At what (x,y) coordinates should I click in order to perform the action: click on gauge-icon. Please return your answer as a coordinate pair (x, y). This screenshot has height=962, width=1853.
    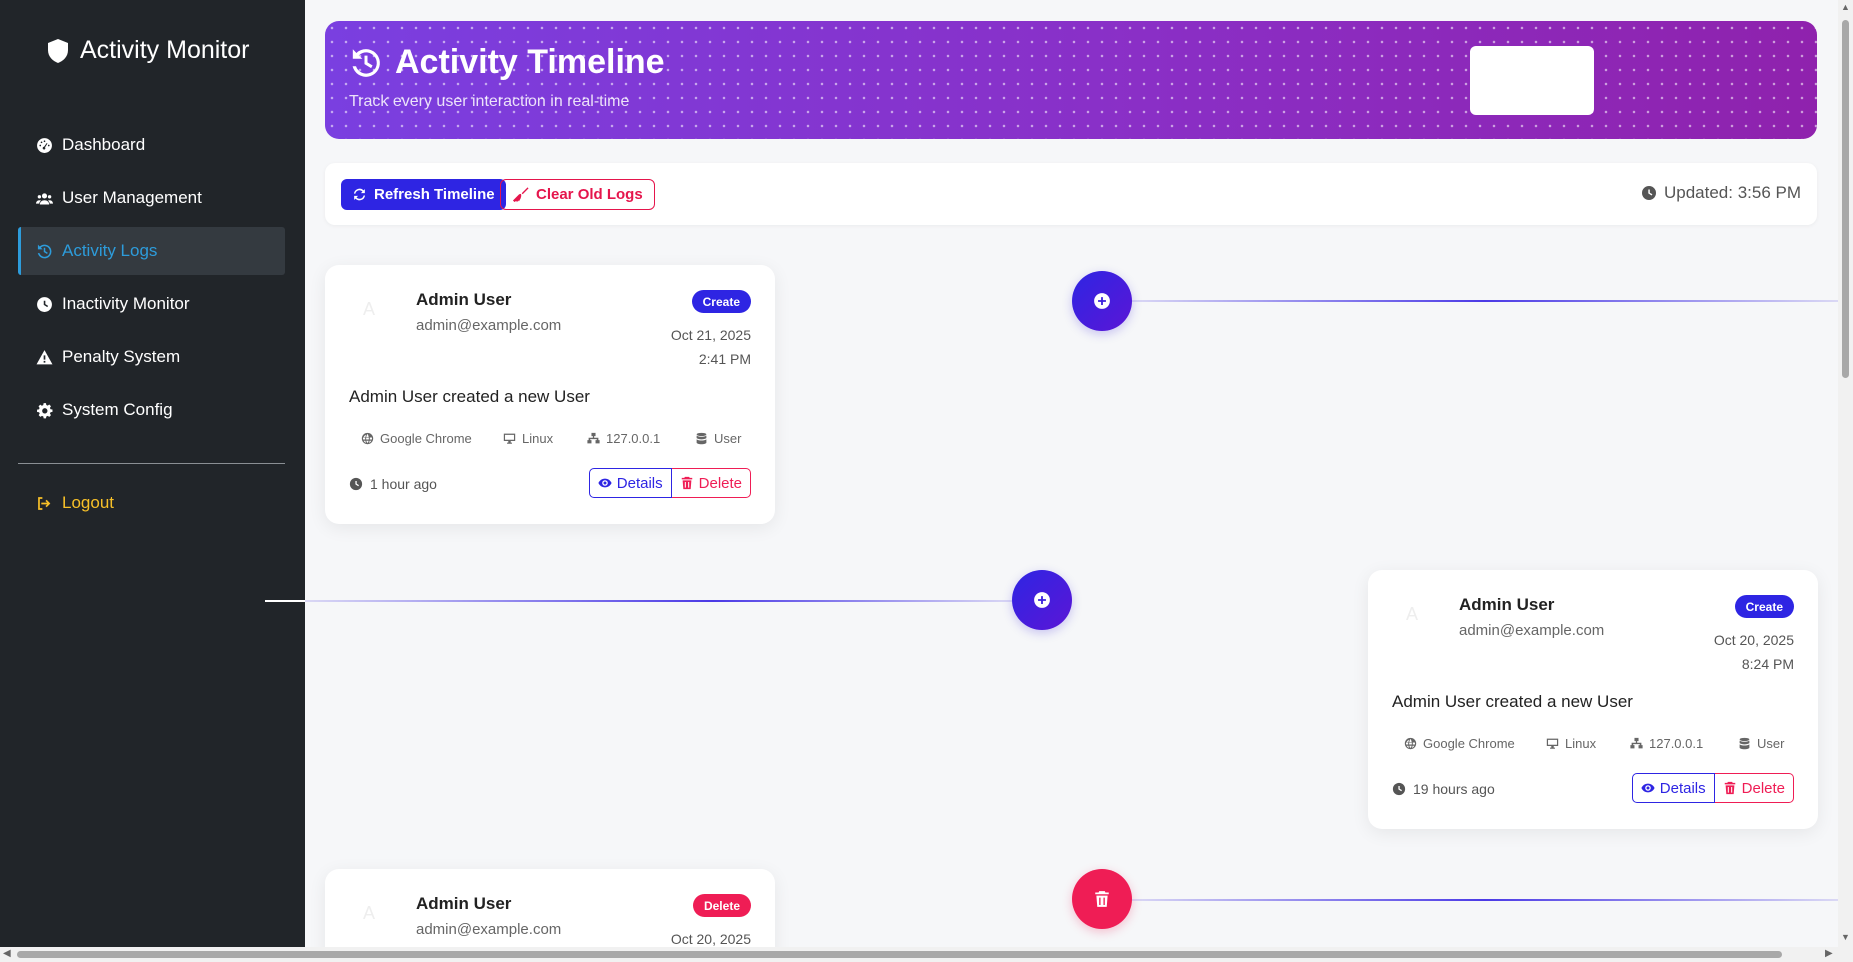
    Looking at the image, I should click on (44, 145).